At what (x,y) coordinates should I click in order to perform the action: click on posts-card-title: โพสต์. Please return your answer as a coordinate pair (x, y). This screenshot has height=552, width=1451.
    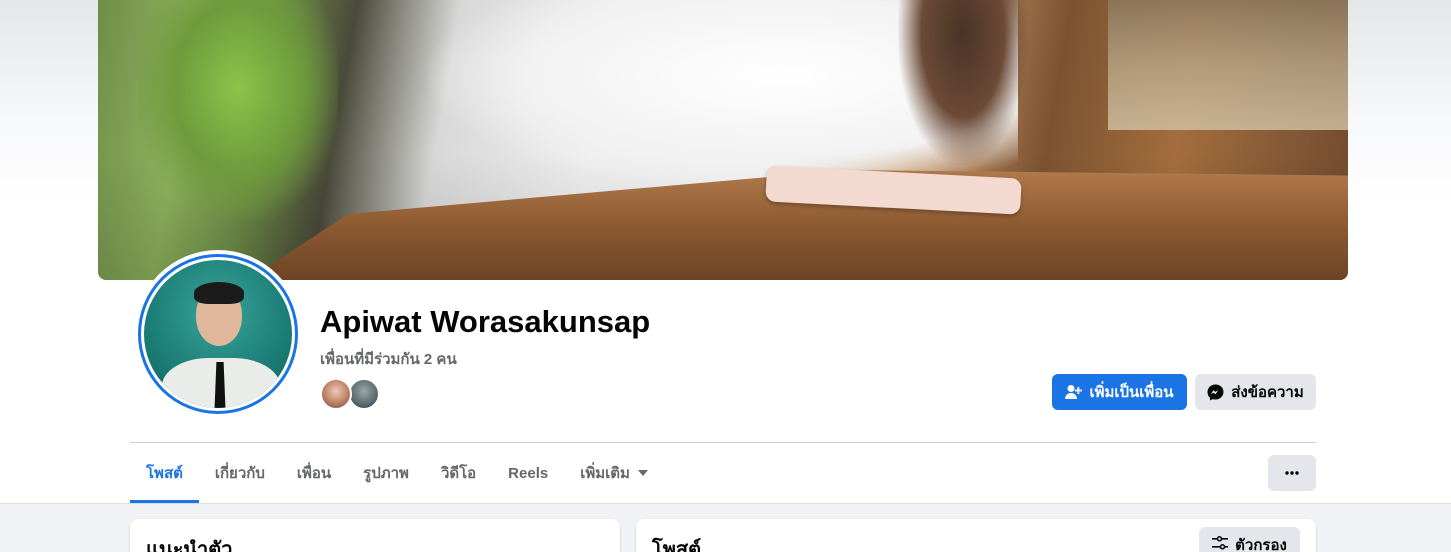
    Looking at the image, I should click on (677, 545).